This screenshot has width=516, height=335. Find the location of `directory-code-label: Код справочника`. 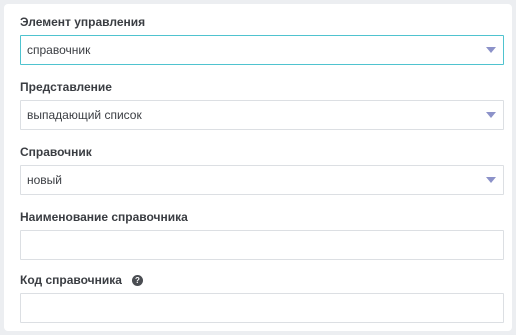

directory-code-label: Код справочника is located at coordinates (71, 280).